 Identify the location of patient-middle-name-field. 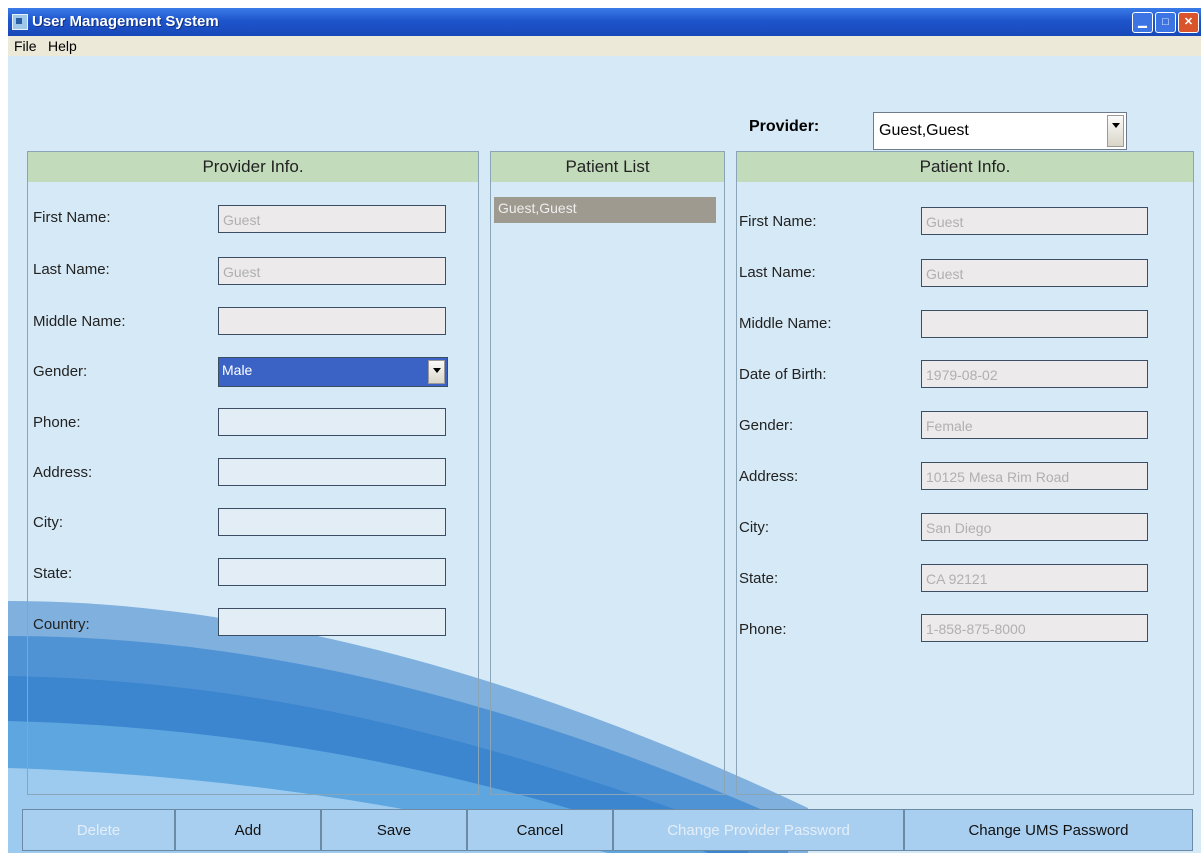
(1034, 324).